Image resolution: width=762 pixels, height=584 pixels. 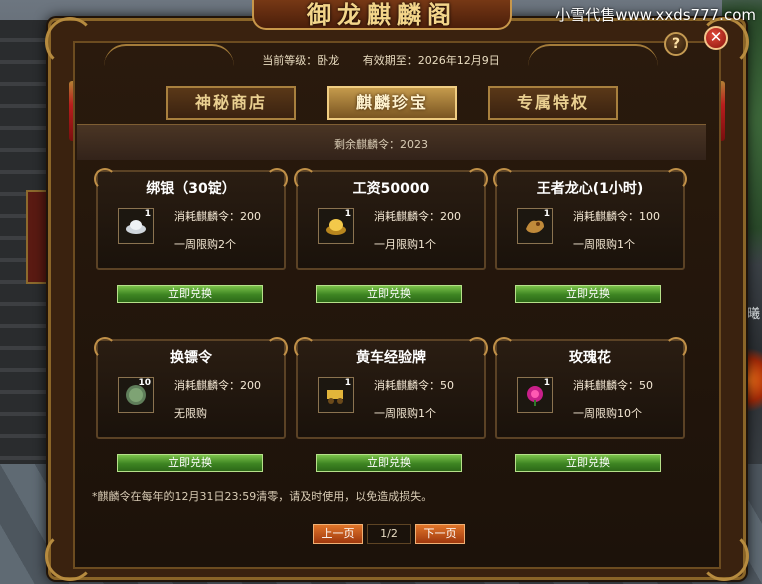 I want to click on expiry-date: 有效期至：2026年12月9日, so click(x=431, y=60).